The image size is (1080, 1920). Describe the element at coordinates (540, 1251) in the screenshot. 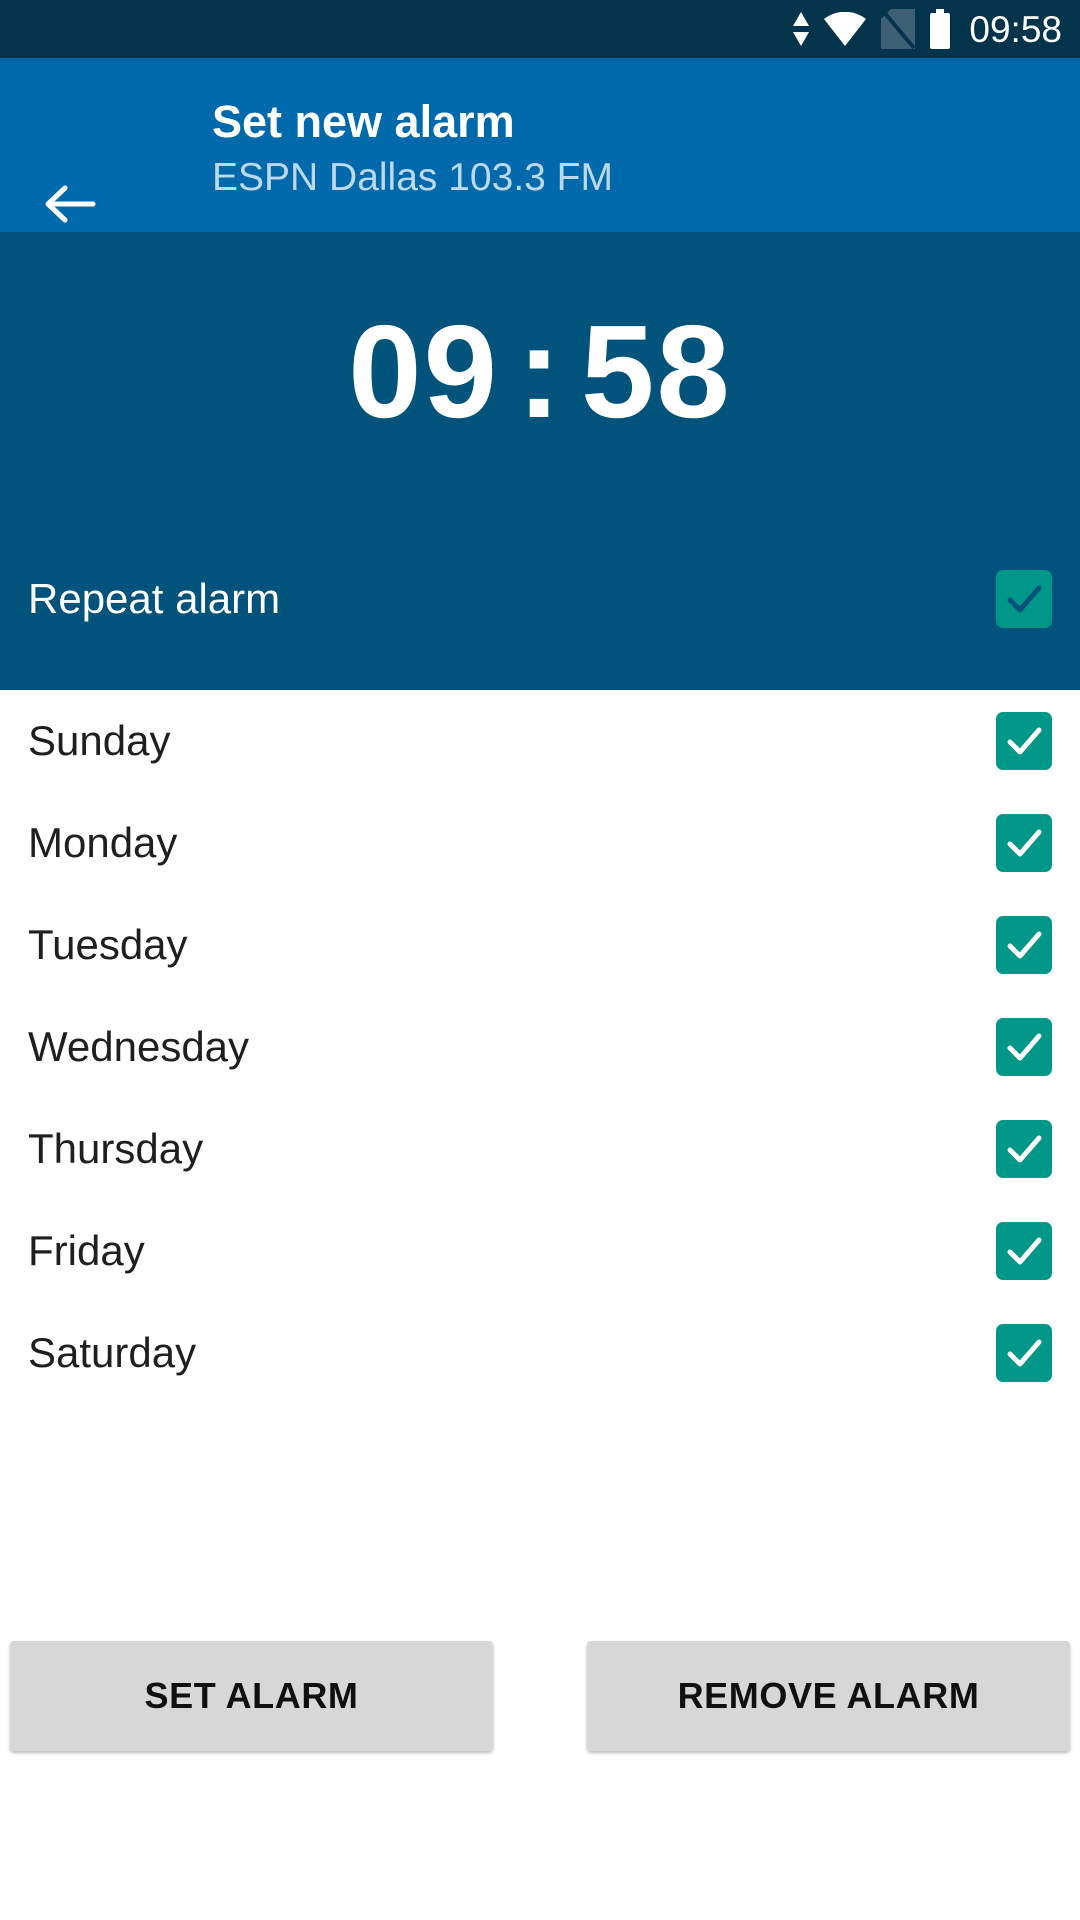

I see `day-row: Friday` at that location.